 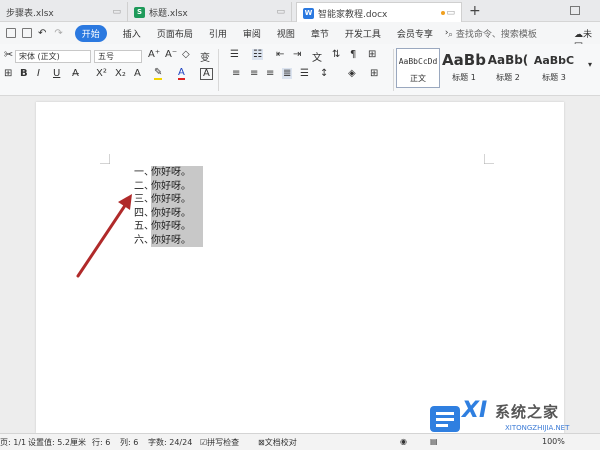 What do you see at coordinates (508, 77) in the screenshot?
I see `style-name: 标题 2` at bounding box center [508, 77].